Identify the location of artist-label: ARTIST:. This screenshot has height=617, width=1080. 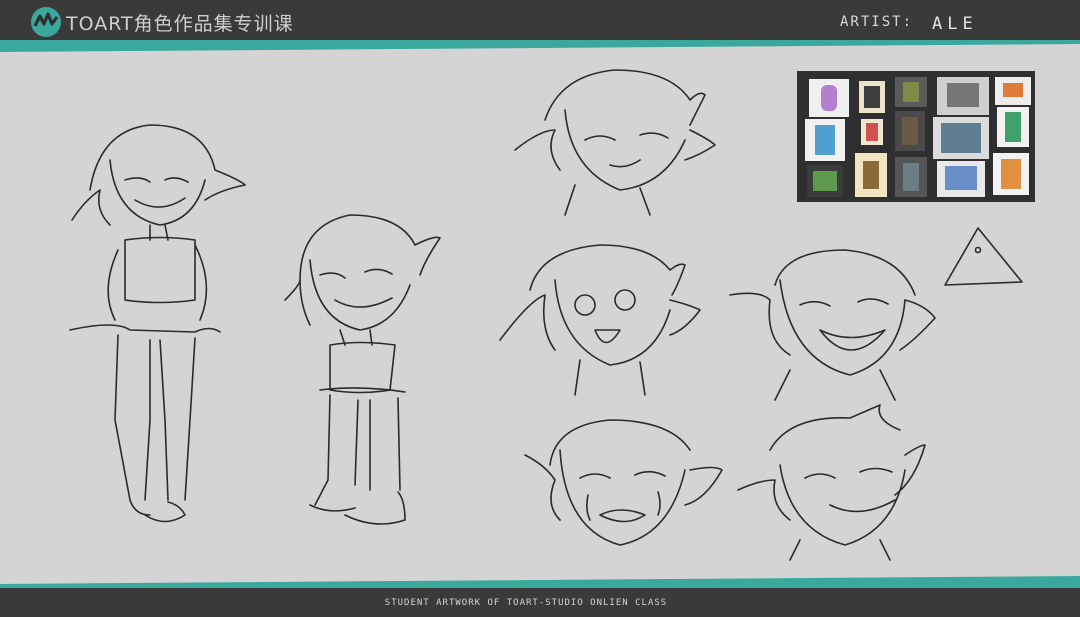
(877, 22).